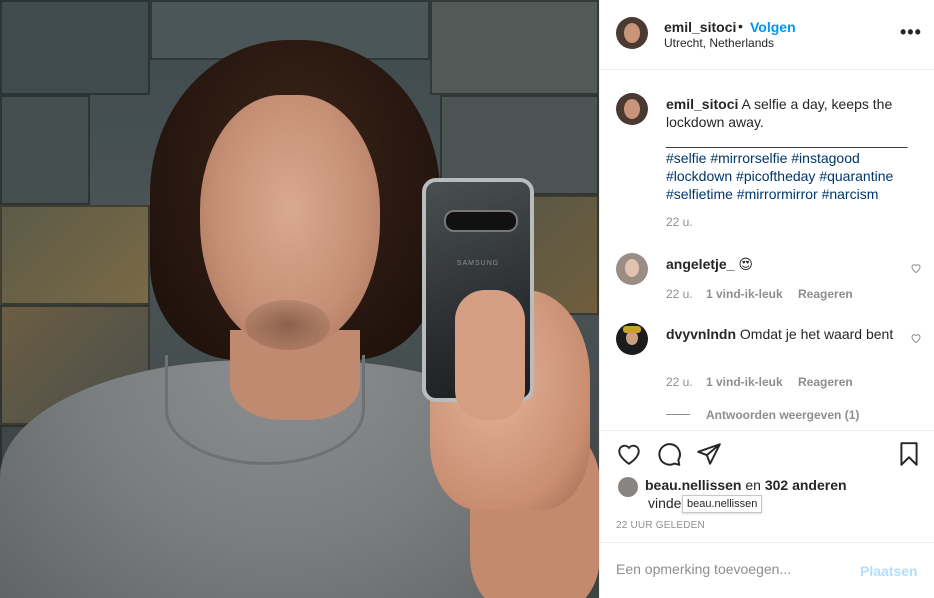 Image resolution: width=934 pixels, height=598 pixels. What do you see at coordinates (781, 264) in the screenshot?
I see `comment: angeletje_ 😍` at bounding box center [781, 264].